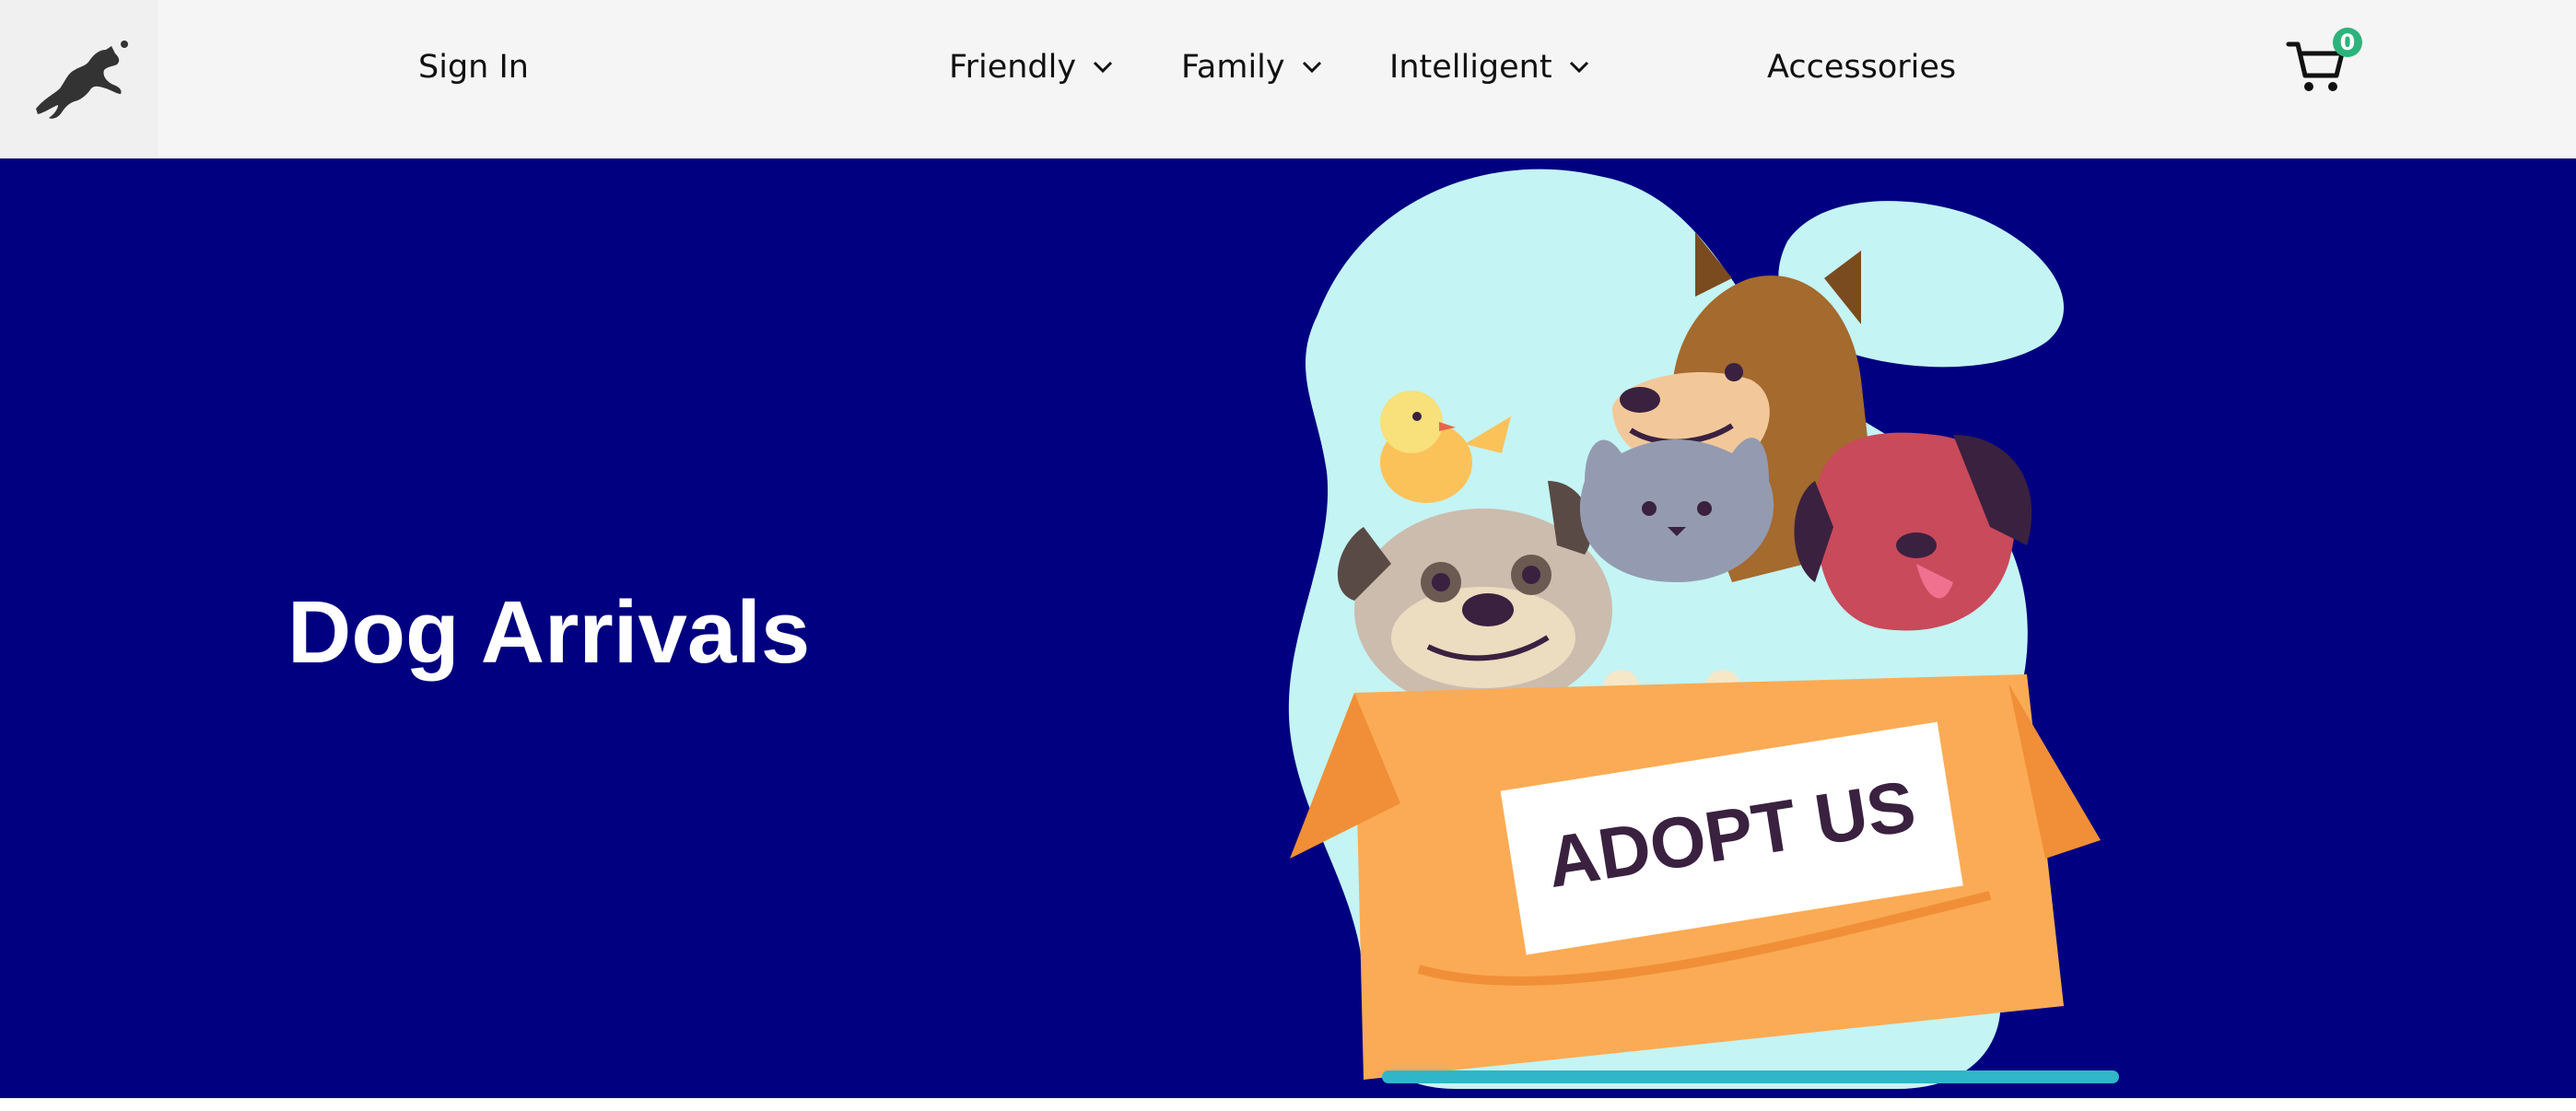 This screenshot has width=2576, height=1111. What do you see at coordinates (2347, 42) in the screenshot?
I see `cart-count-badge: 0` at bounding box center [2347, 42].